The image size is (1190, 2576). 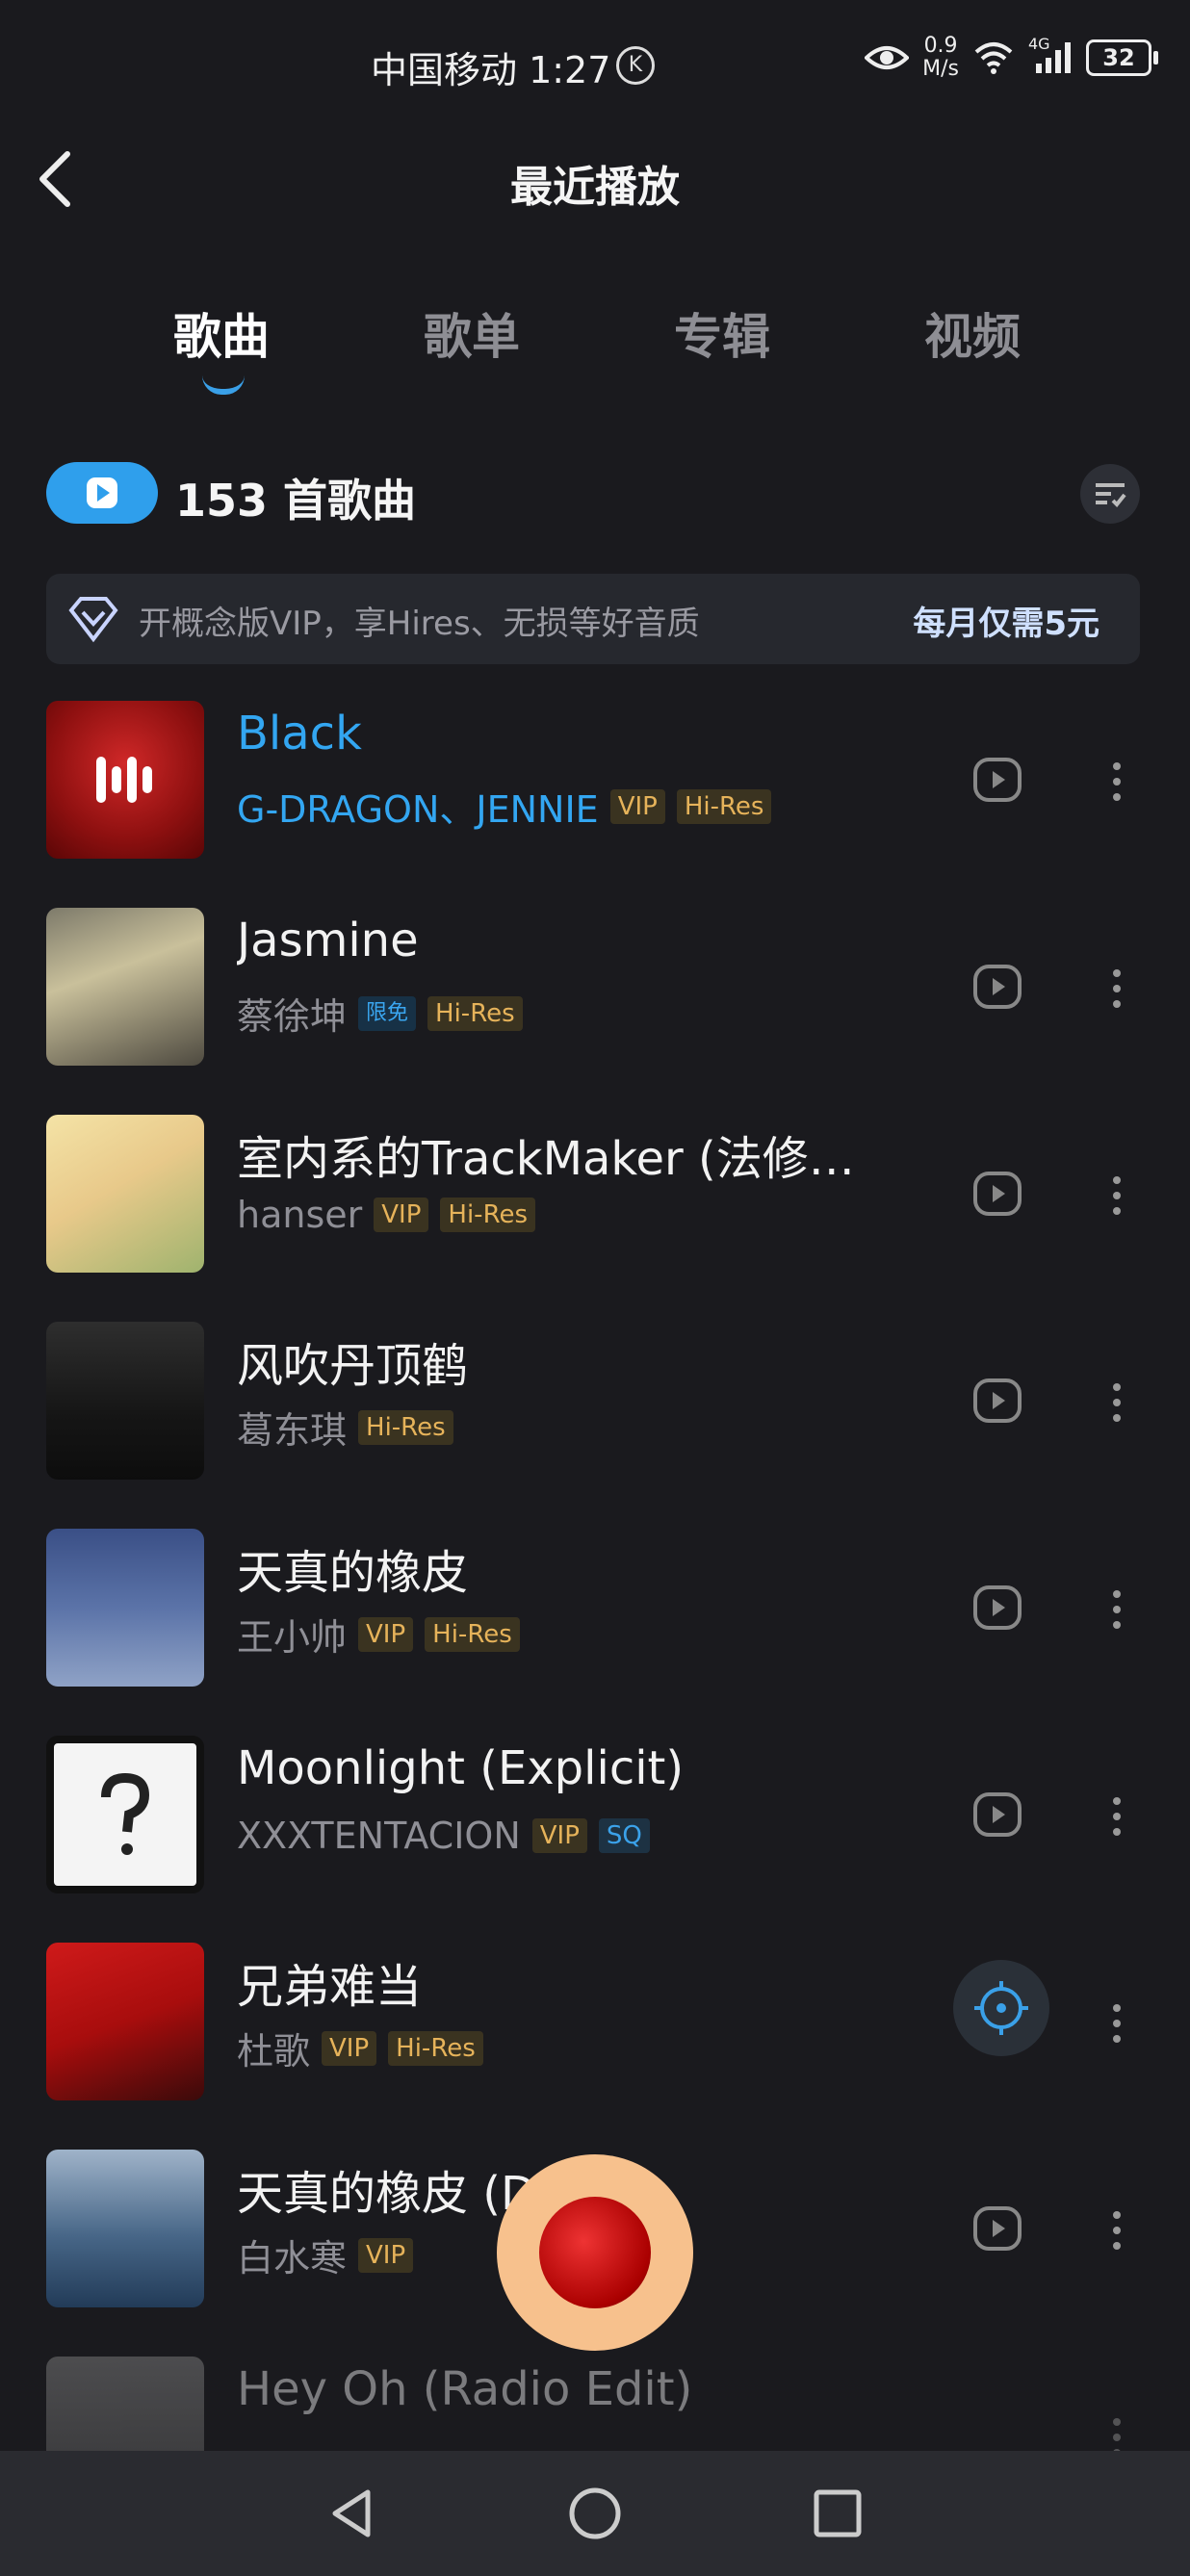 I want to click on floating-player-button, so click(x=595, y=2252).